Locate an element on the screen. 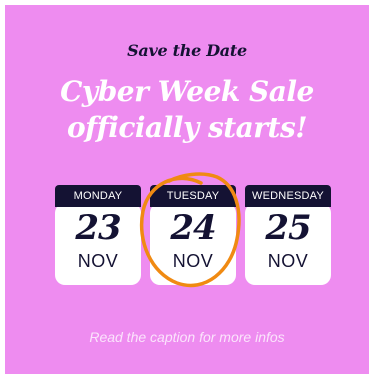 The height and width of the screenshot is (379, 374). date-card-monday: MONDAY 23 NOV is located at coordinates (98, 235).